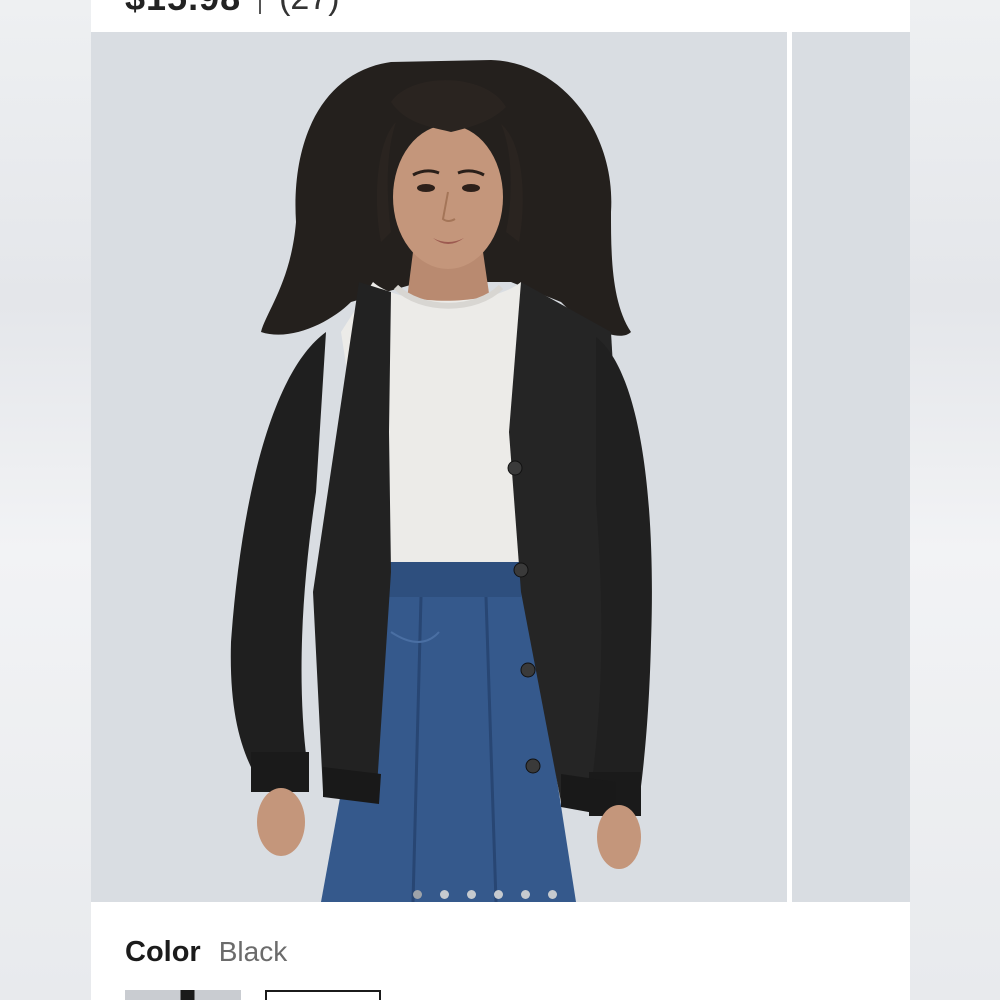  What do you see at coordinates (163, 952) in the screenshot?
I see `color-label: Color` at bounding box center [163, 952].